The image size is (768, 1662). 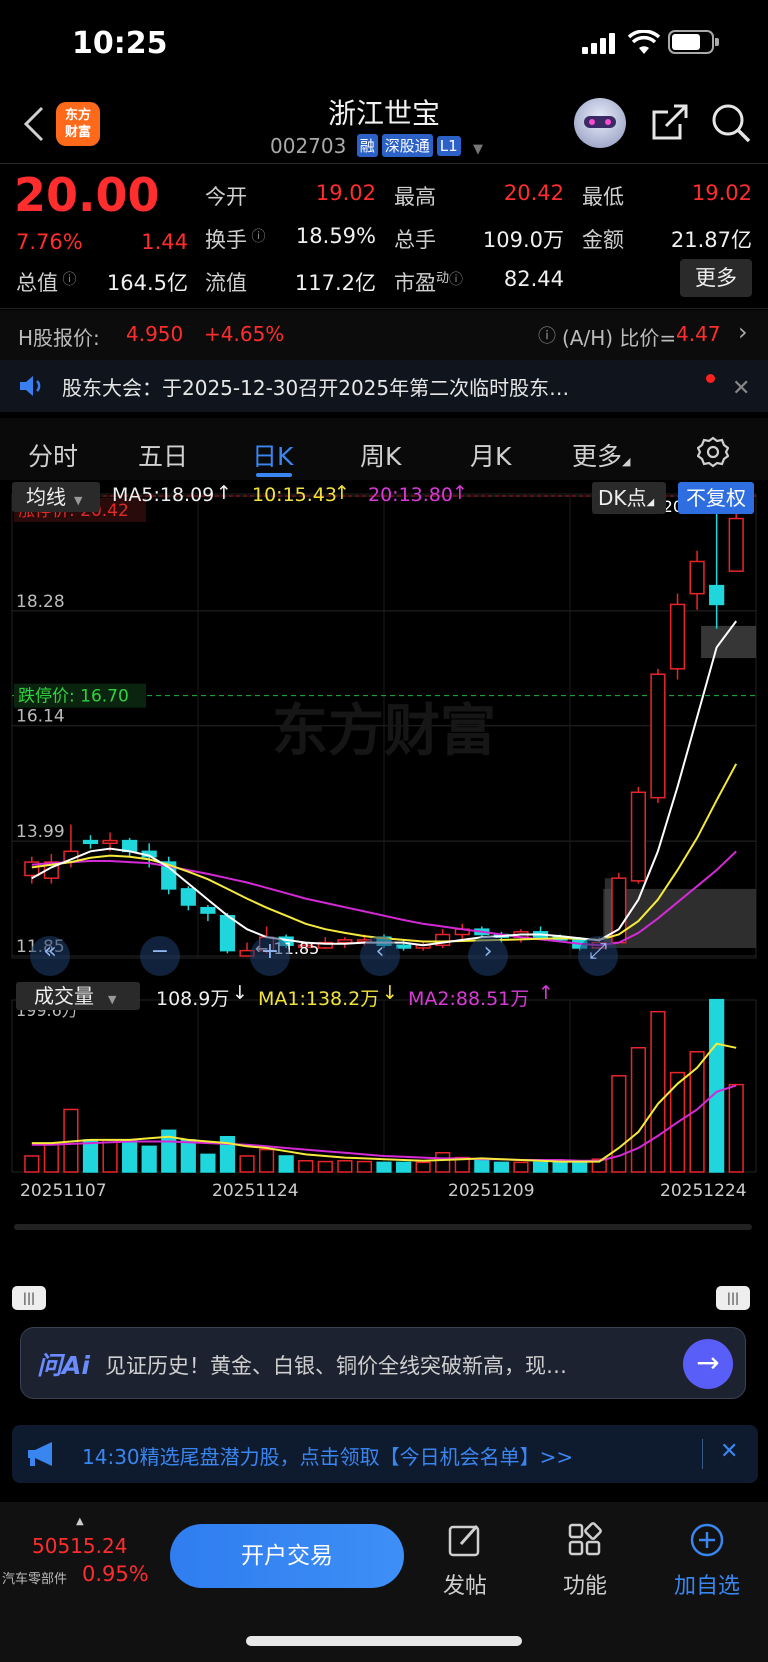 What do you see at coordinates (384, 163) in the screenshot?
I see `header-divider` at bounding box center [384, 163].